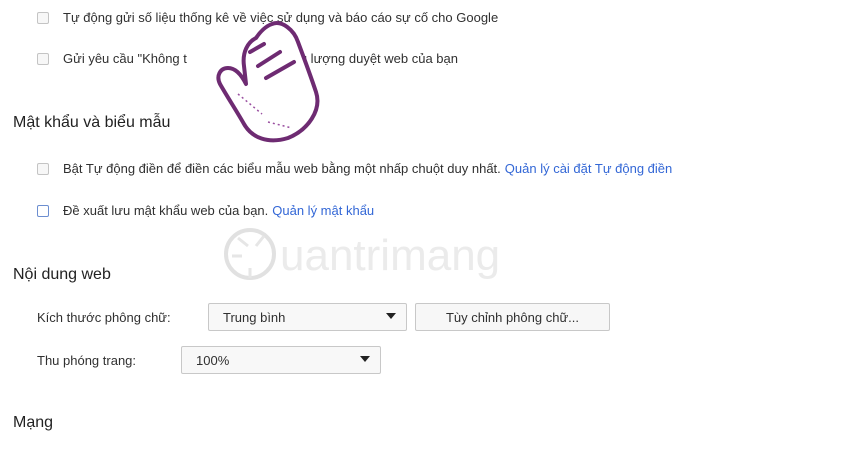  Describe the element at coordinates (588, 168) in the screenshot. I see `manage-autofill-link: Quản lý cài đặt Tự động điền` at that location.